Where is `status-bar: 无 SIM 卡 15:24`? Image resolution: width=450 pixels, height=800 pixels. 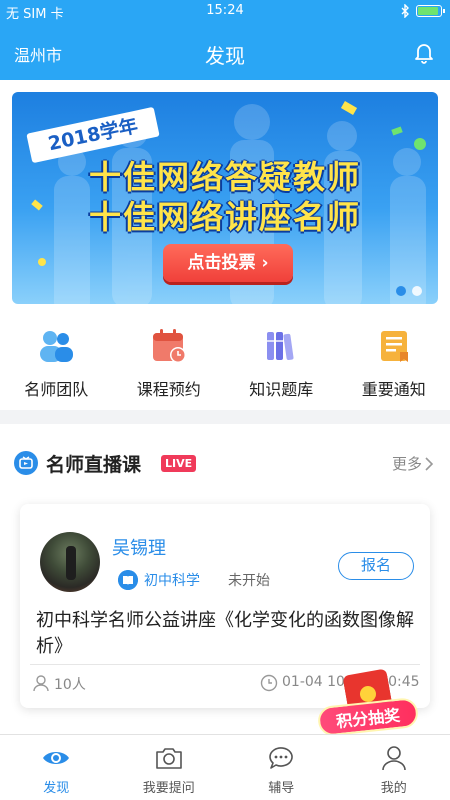
status-bar: 无 SIM 卡 15:24 is located at coordinates (225, 11).